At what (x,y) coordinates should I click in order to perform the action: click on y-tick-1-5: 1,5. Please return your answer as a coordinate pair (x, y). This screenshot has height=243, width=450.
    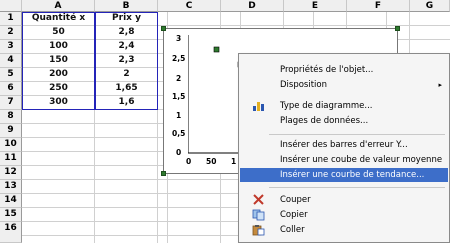
    Looking at the image, I should click on (179, 96).